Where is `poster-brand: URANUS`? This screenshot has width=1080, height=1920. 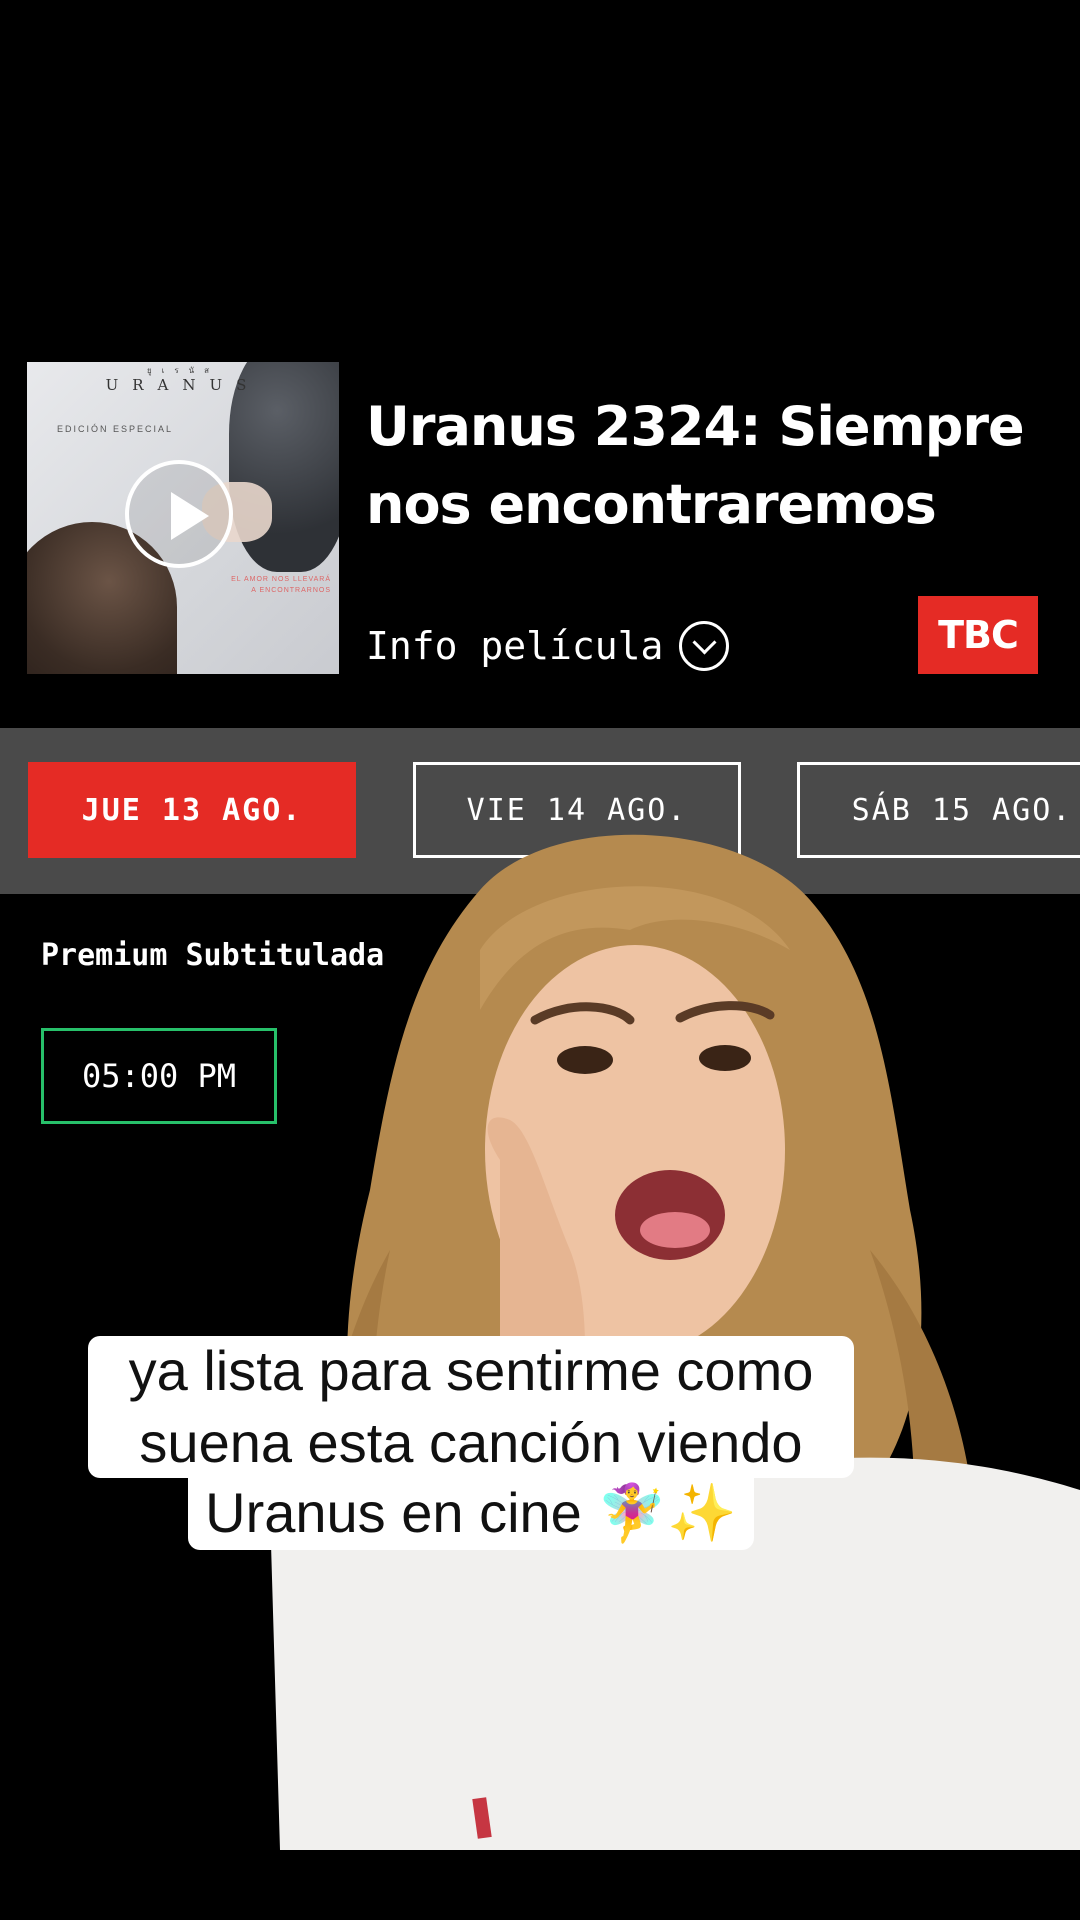 poster-brand: URANUS is located at coordinates (183, 385).